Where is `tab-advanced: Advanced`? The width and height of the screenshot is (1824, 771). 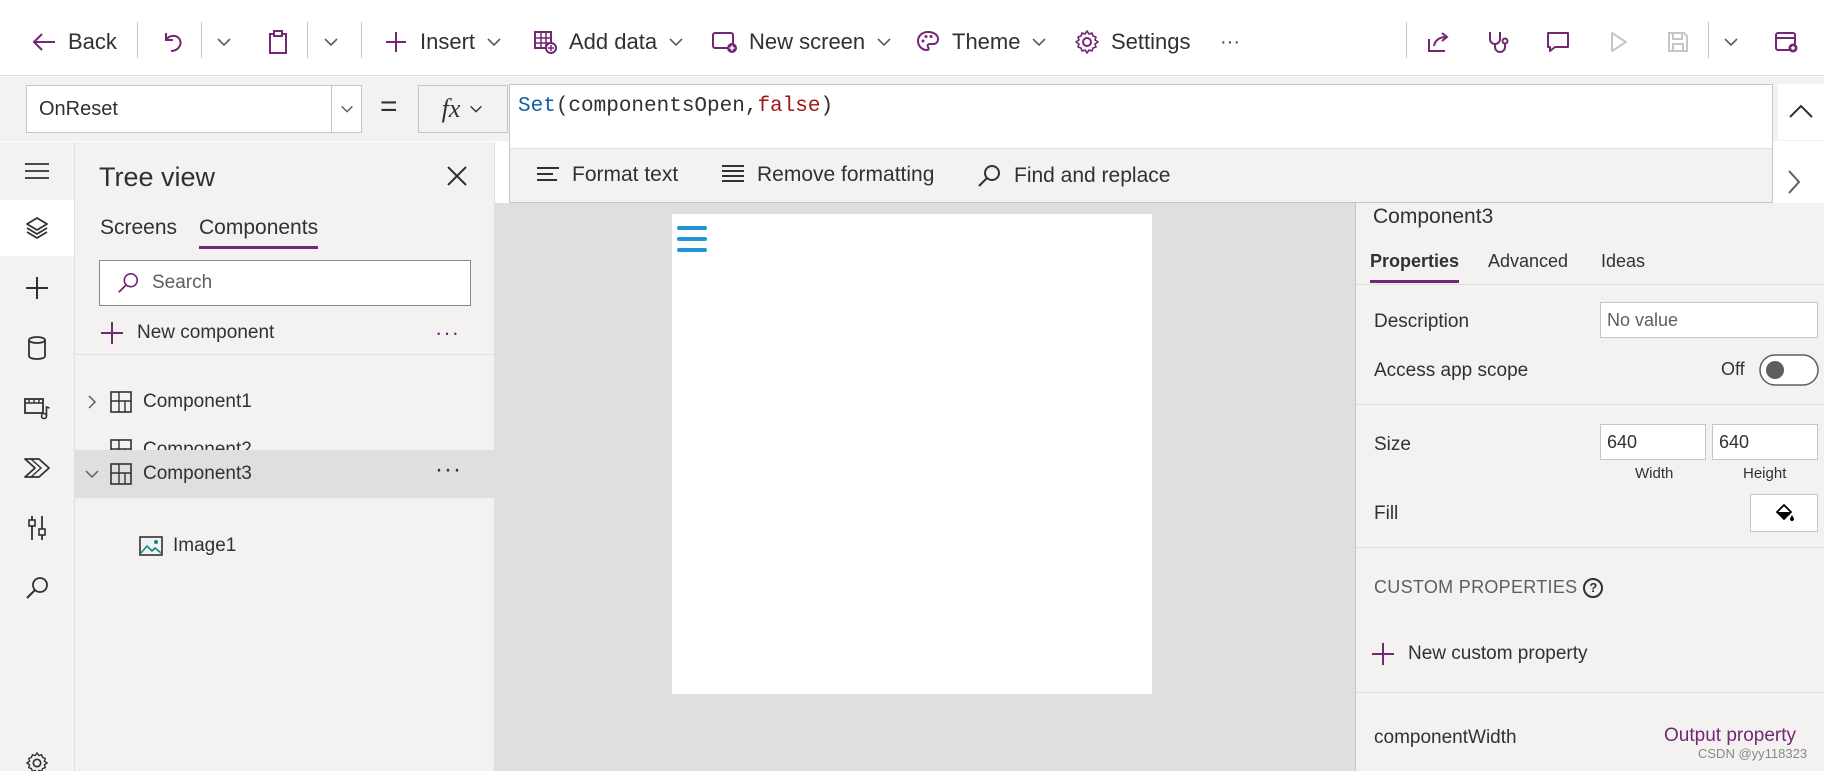
tab-advanced: Advanced is located at coordinates (1528, 265).